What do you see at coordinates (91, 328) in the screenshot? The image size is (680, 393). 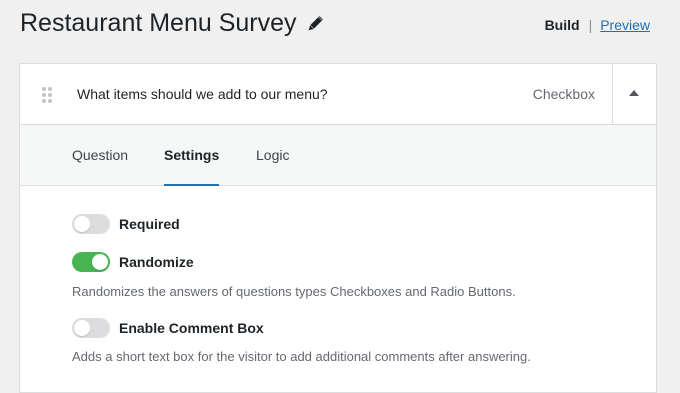 I see `comment-box-toggle` at bounding box center [91, 328].